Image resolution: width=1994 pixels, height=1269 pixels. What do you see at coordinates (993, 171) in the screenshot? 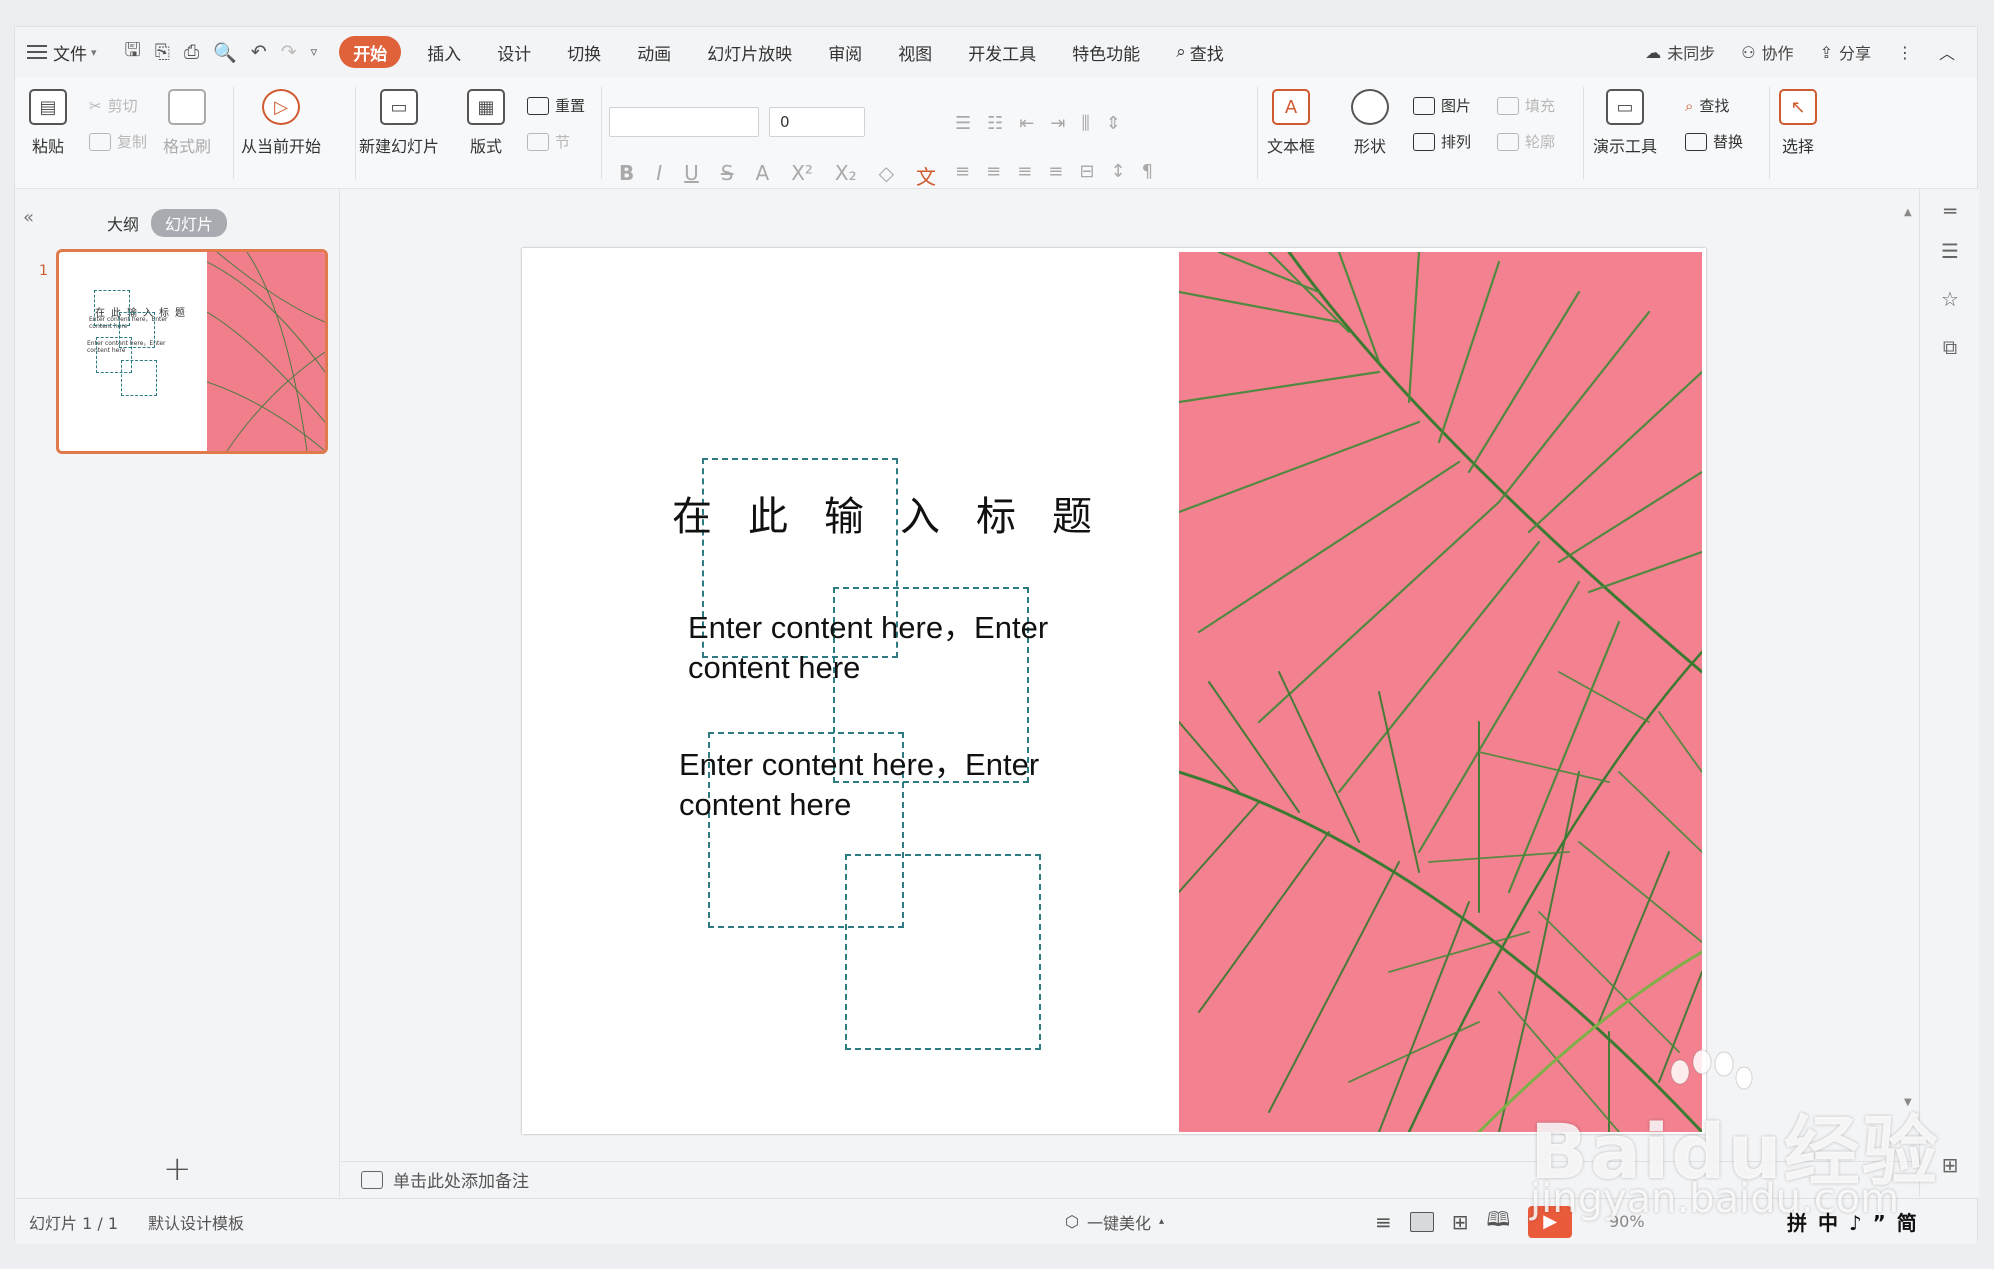
I see `align-center-icon: ≡` at bounding box center [993, 171].